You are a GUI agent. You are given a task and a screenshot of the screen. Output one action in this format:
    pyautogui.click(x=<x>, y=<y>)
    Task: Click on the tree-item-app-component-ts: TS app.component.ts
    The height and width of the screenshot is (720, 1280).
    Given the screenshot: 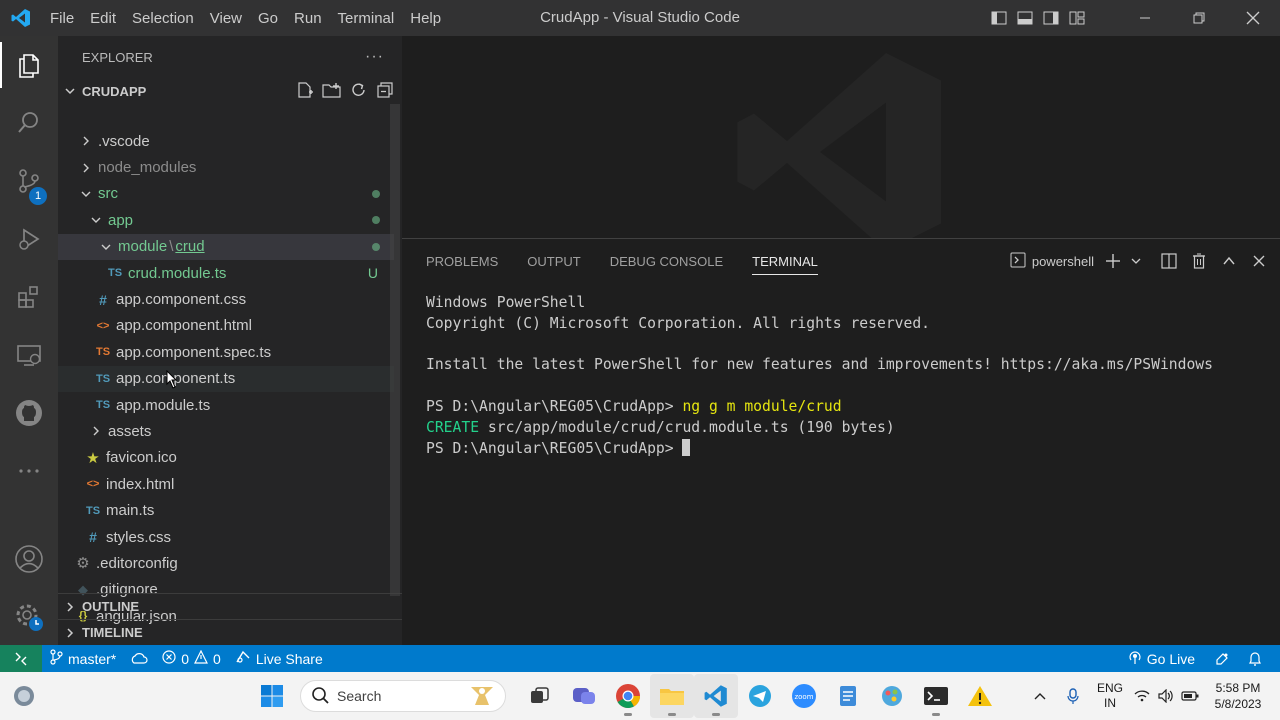 What is the action you would take?
    pyautogui.click(x=226, y=378)
    